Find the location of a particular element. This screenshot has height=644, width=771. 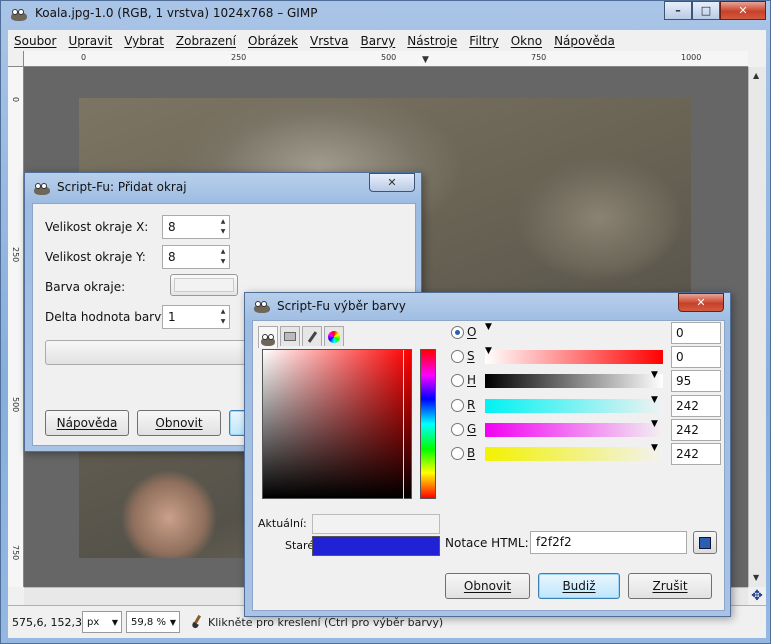

quick-mask-toggle is located at coordinates (16, 59).